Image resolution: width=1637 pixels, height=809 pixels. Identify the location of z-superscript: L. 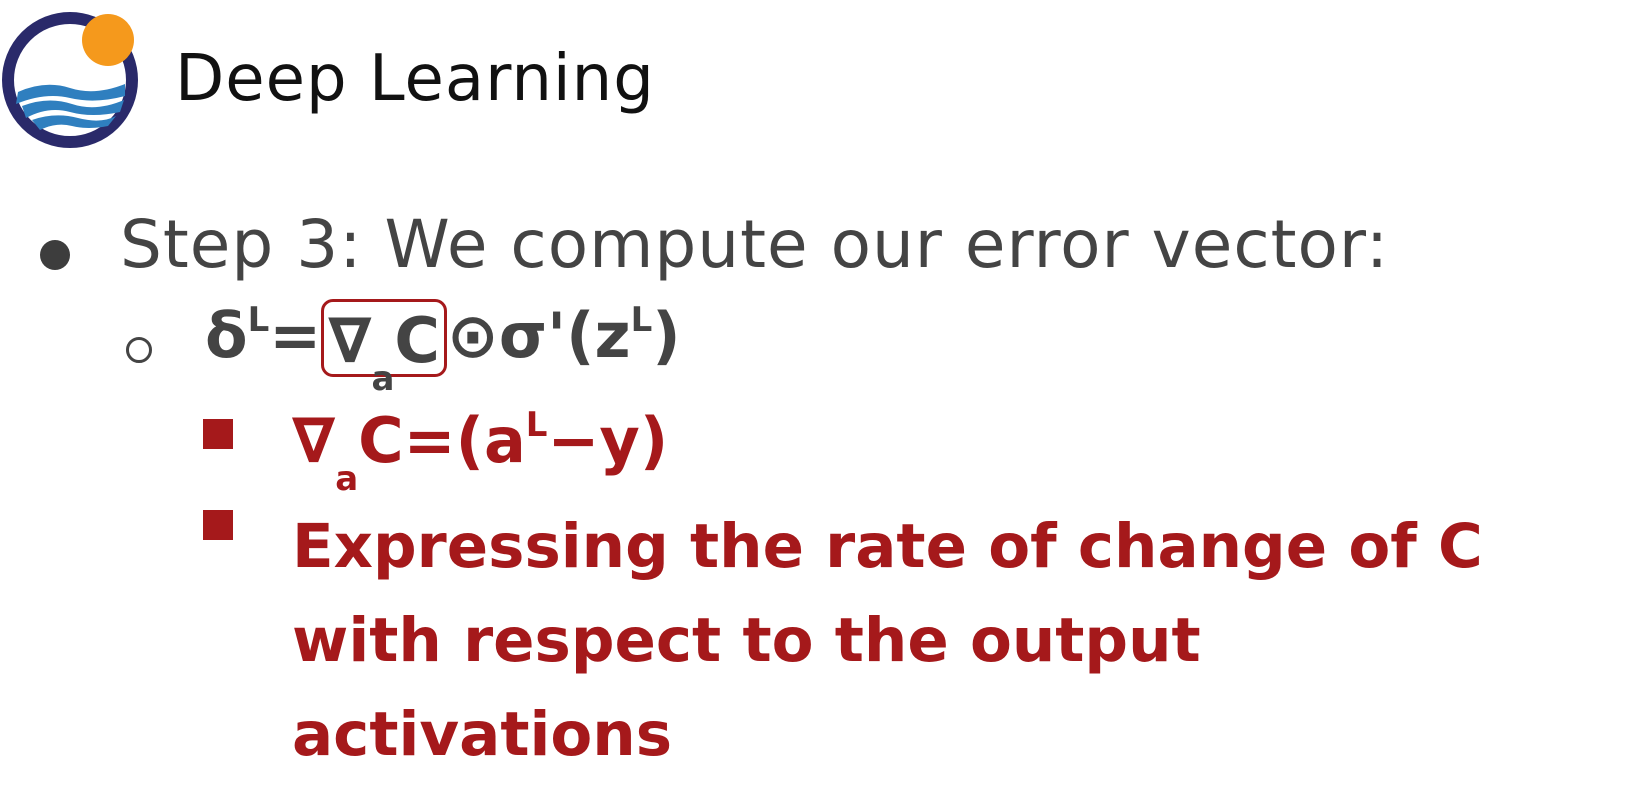
(641, 320).